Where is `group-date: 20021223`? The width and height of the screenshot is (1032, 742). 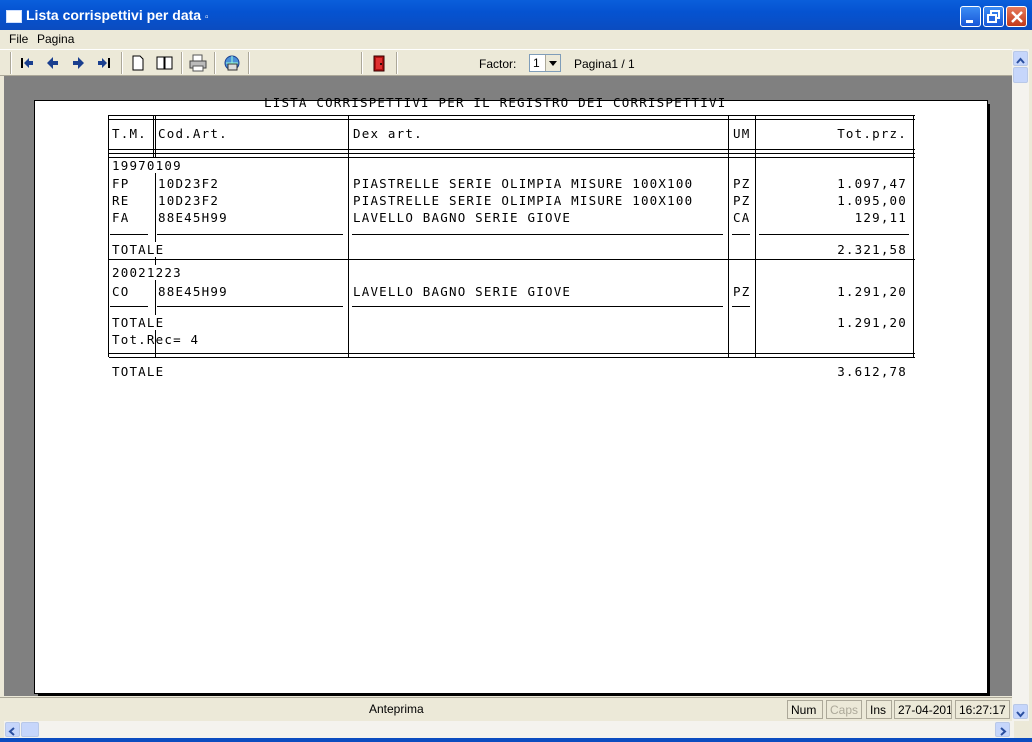
group-date: 20021223 is located at coordinates (147, 272).